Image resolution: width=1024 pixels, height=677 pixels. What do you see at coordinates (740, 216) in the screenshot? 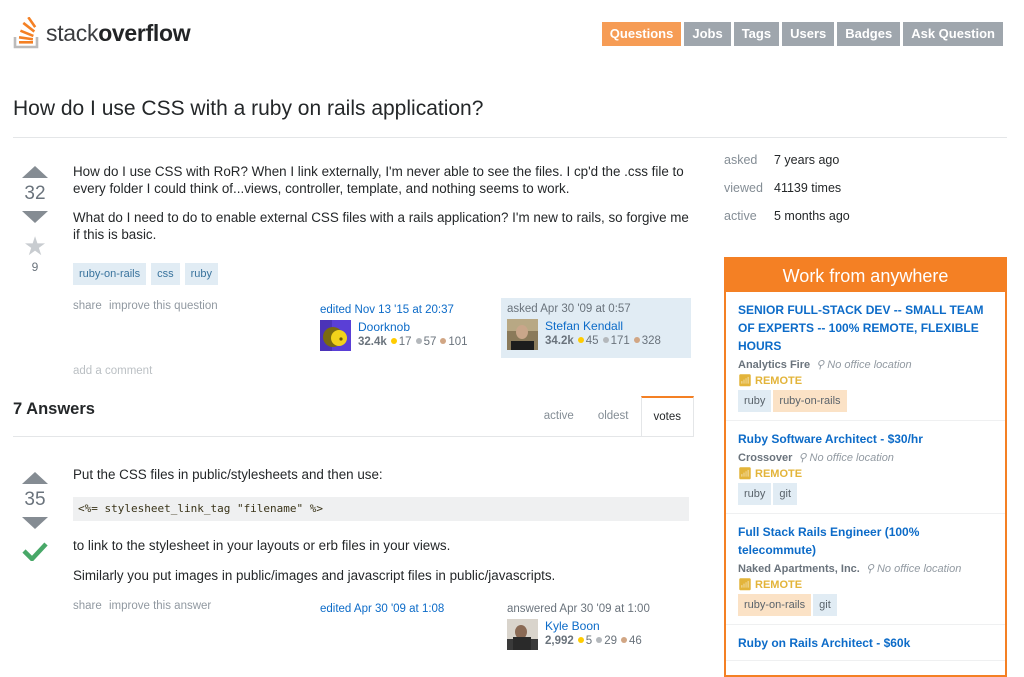
I see `stat-label: active` at bounding box center [740, 216].